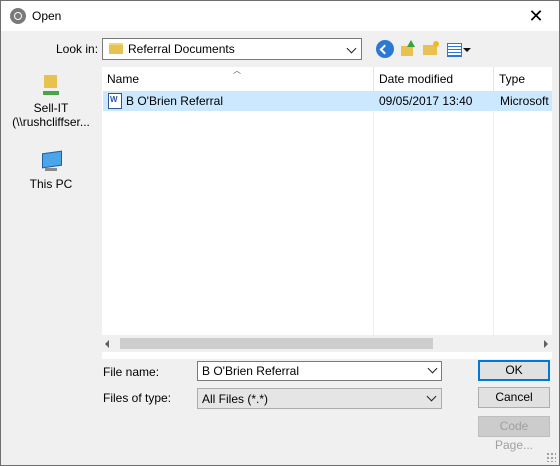 This screenshot has height=466, width=560. Describe the element at coordinates (433, 79) in the screenshot. I see `column-header-date: Date modified` at that location.